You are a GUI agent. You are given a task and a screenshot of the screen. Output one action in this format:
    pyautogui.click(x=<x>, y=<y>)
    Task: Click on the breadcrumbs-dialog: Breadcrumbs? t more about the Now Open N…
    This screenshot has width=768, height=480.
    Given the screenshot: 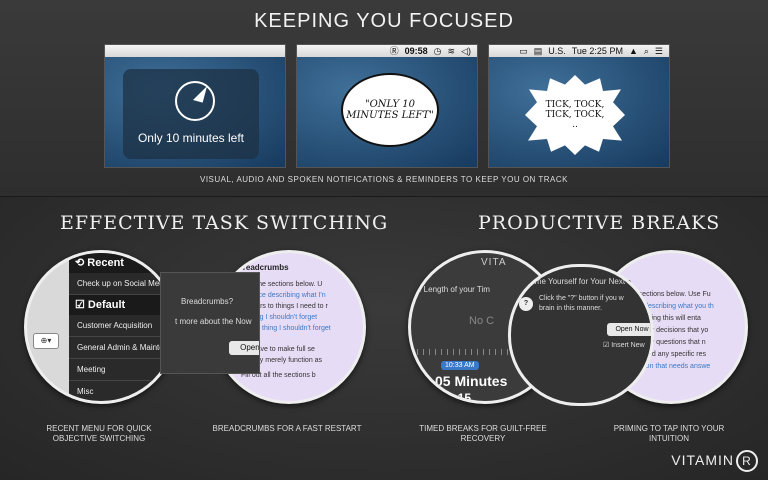 What is the action you would take?
    pyautogui.click(x=210, y=323)
    